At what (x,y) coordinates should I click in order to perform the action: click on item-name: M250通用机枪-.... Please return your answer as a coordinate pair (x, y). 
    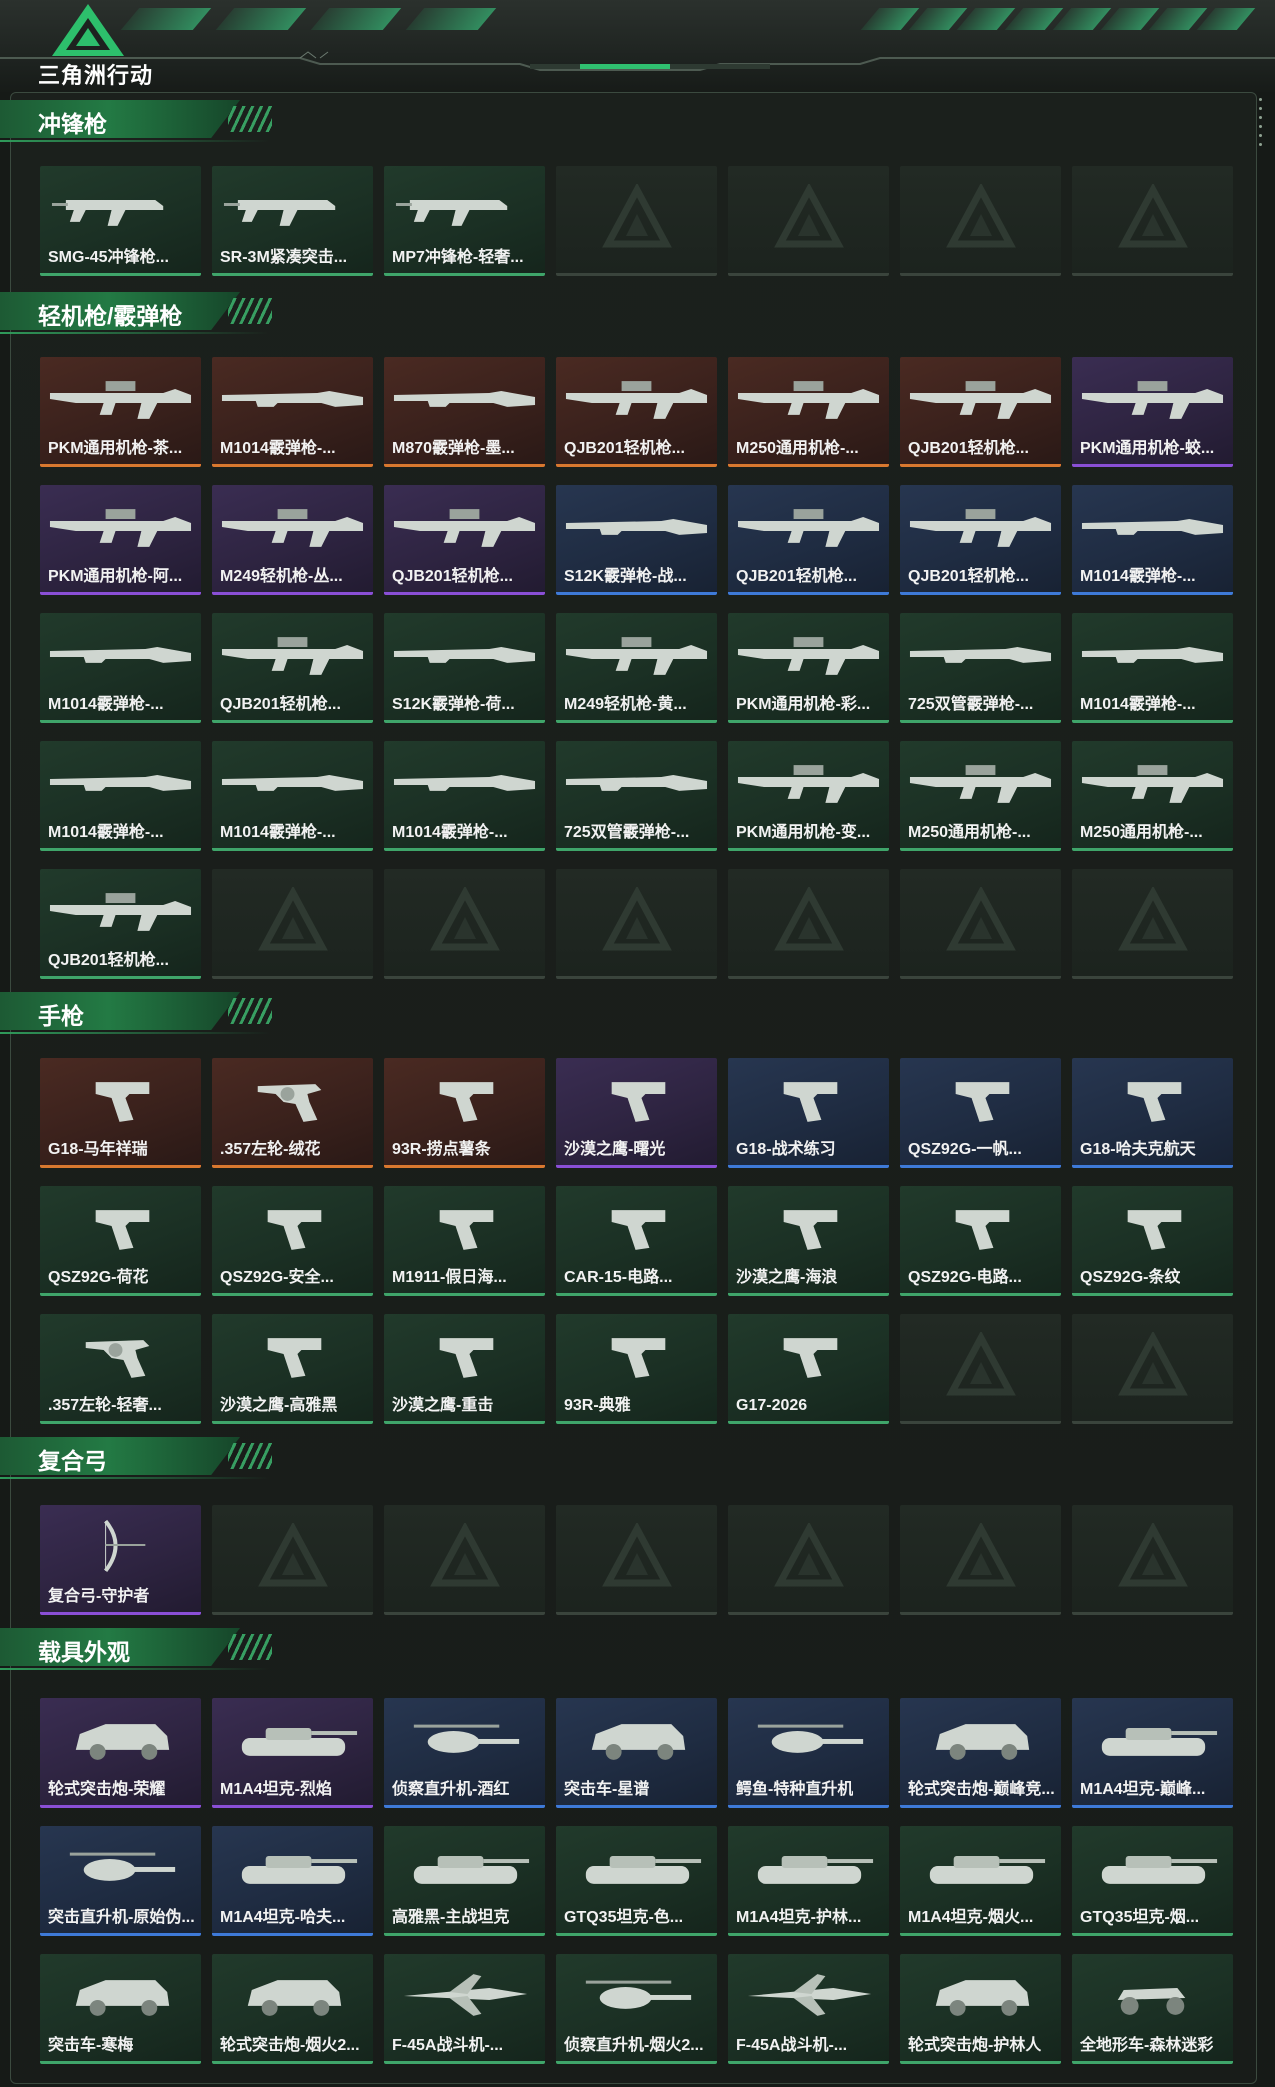
    Looking at the image, I should click on (969, 832).